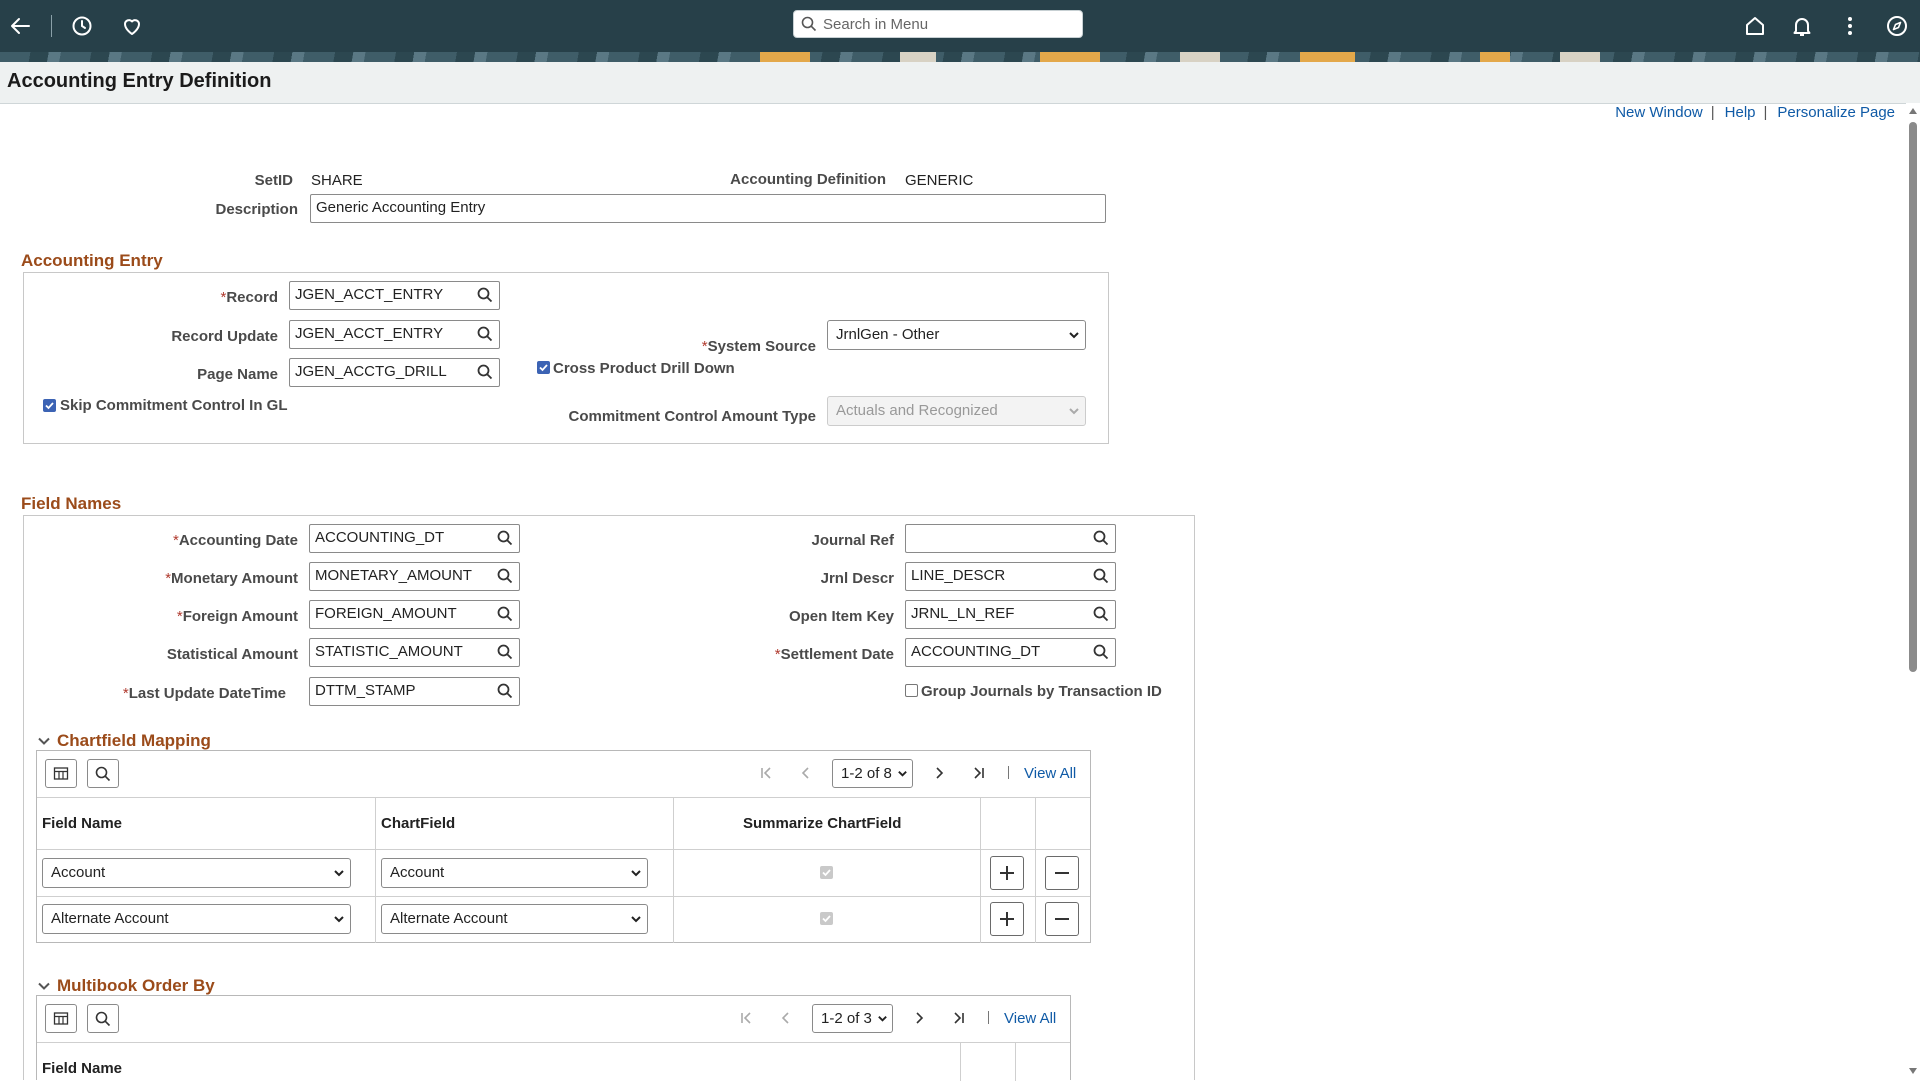 This screenshot has height=1081, width=1920. What do you see at coordinates (237, 374) in the screenshot?
I see `page-name-label: Page Name` at bounding box center [237, 374].